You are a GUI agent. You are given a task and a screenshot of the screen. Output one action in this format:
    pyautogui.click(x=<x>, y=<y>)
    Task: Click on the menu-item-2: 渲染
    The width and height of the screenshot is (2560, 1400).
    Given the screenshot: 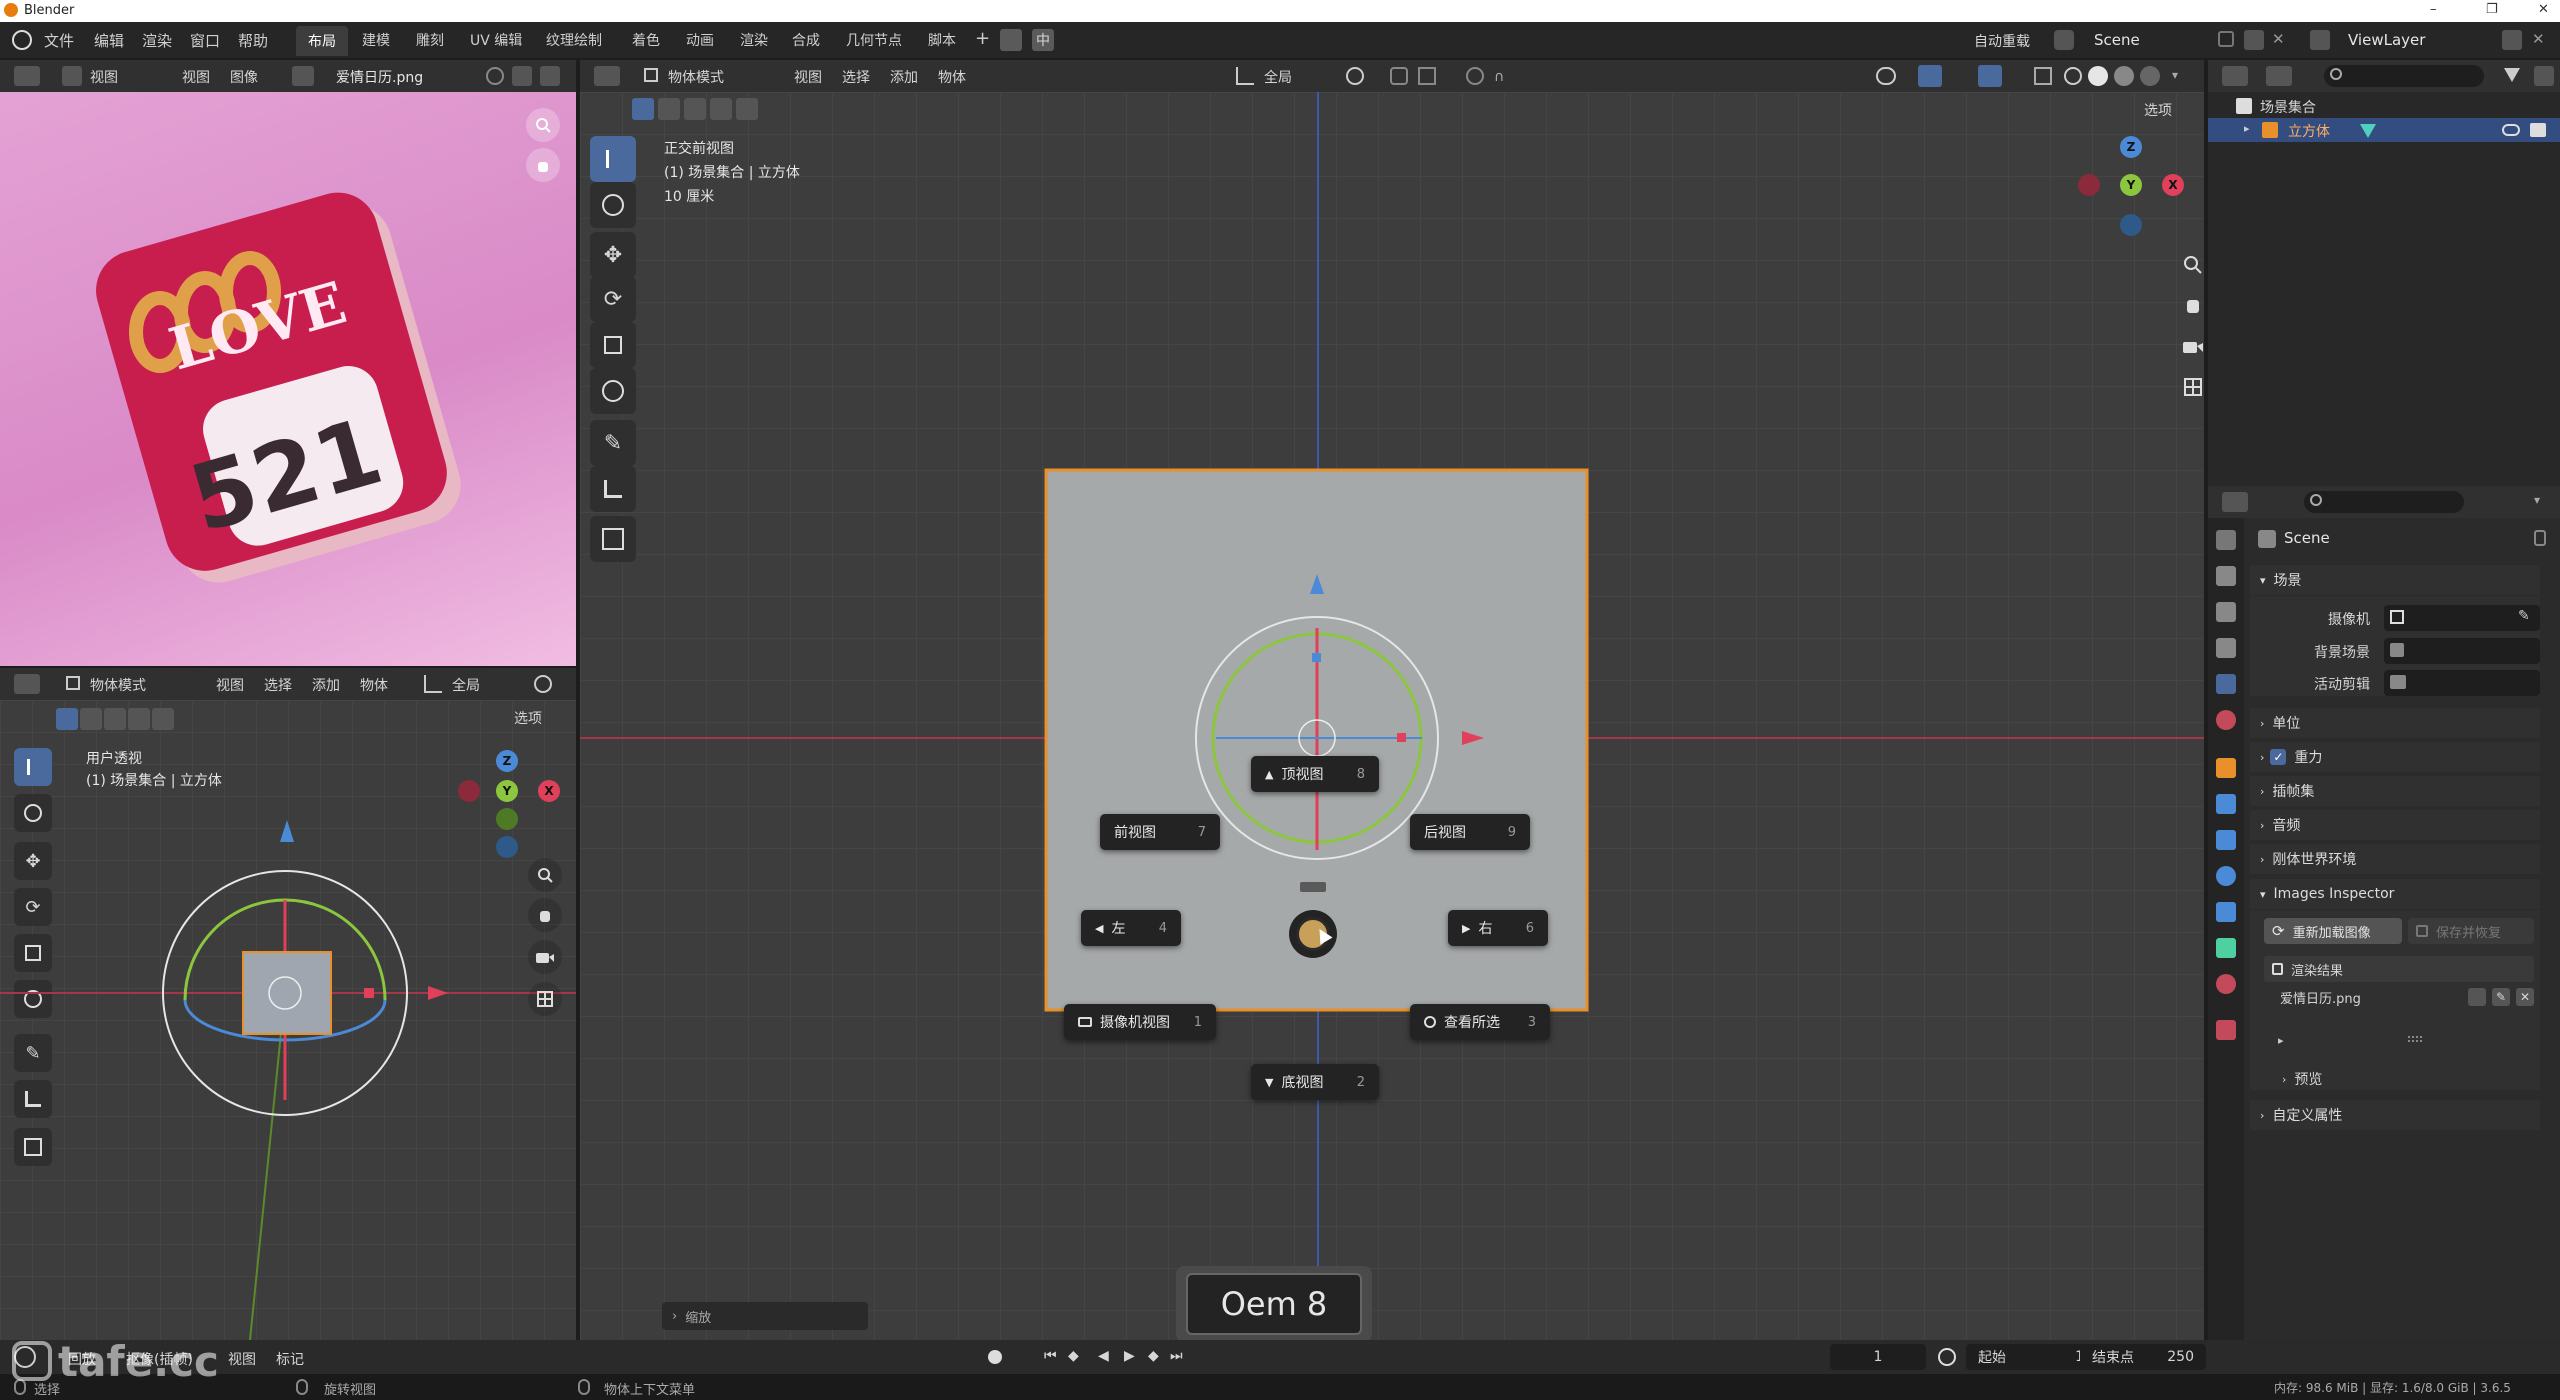 What is the action you would take?
    pyautogui.click(x=157, y=40)
    